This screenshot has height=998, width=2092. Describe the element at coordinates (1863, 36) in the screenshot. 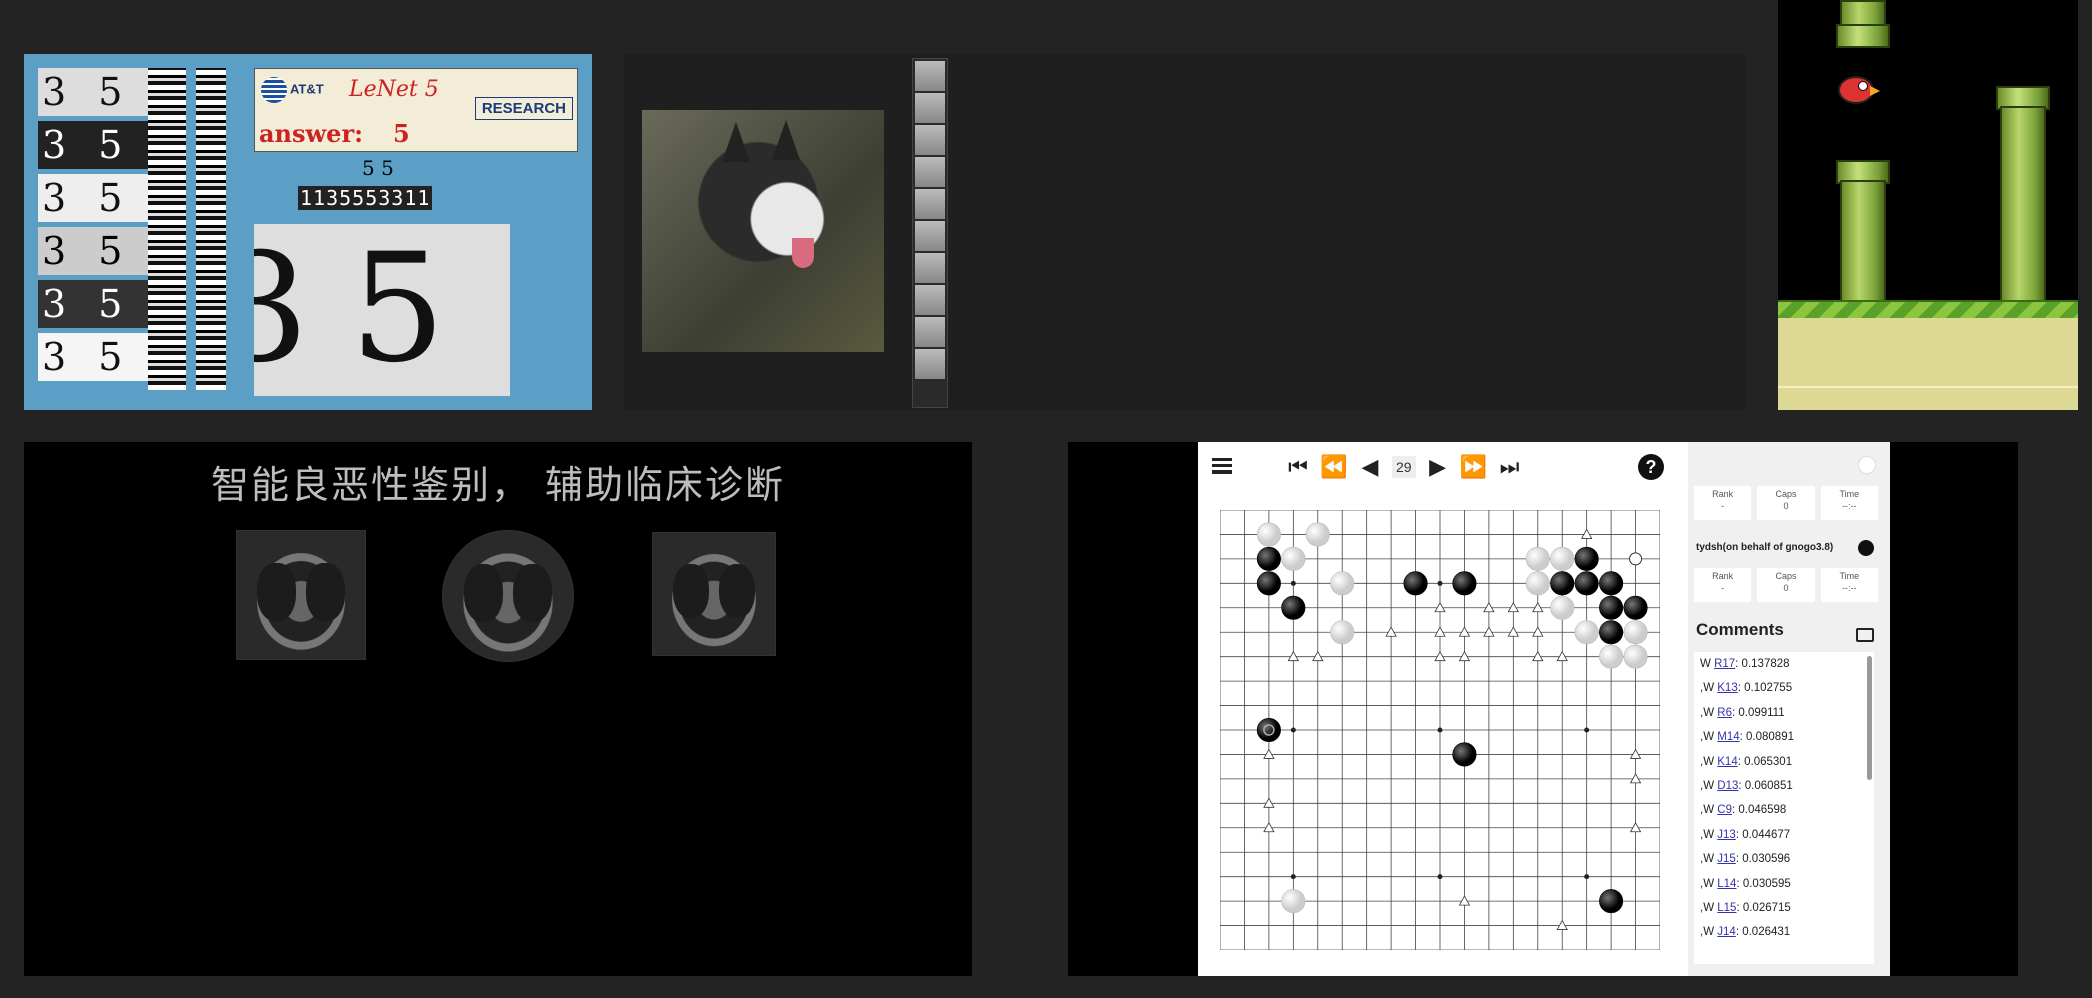

I see `top-pipe-cap` at that location.